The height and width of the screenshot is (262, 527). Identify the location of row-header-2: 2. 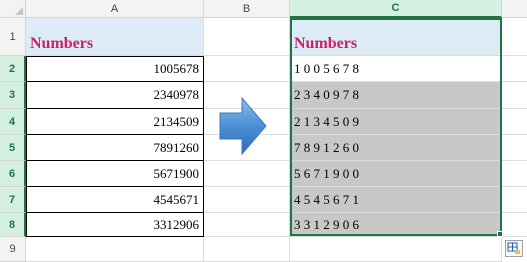
(13, 69).